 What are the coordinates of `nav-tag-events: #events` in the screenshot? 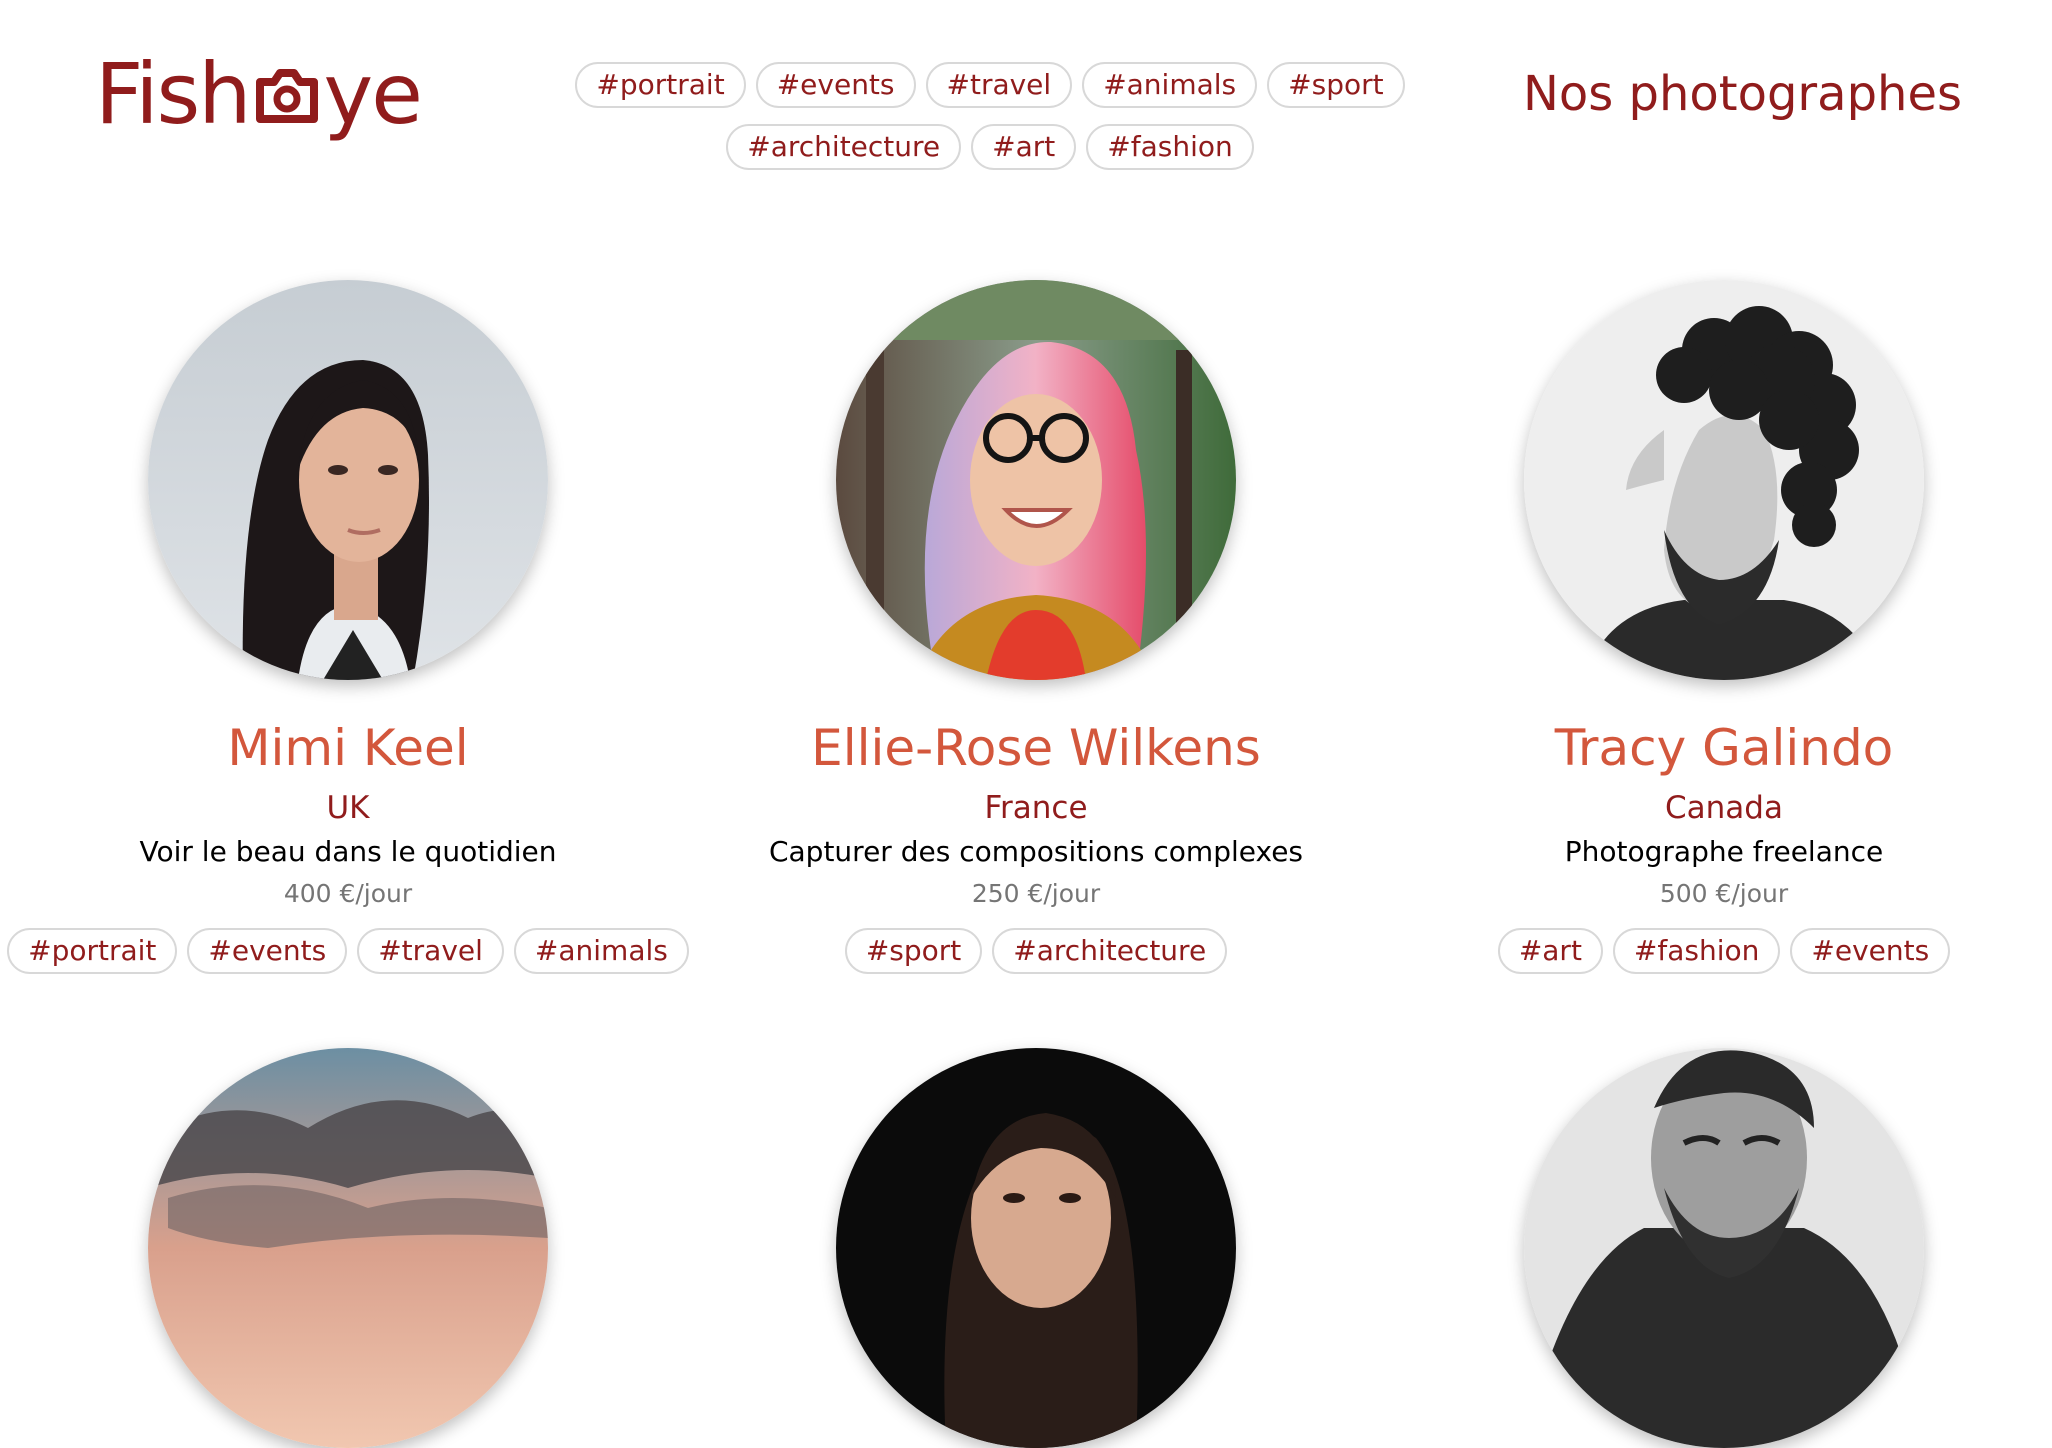 It's located at (835, 85).